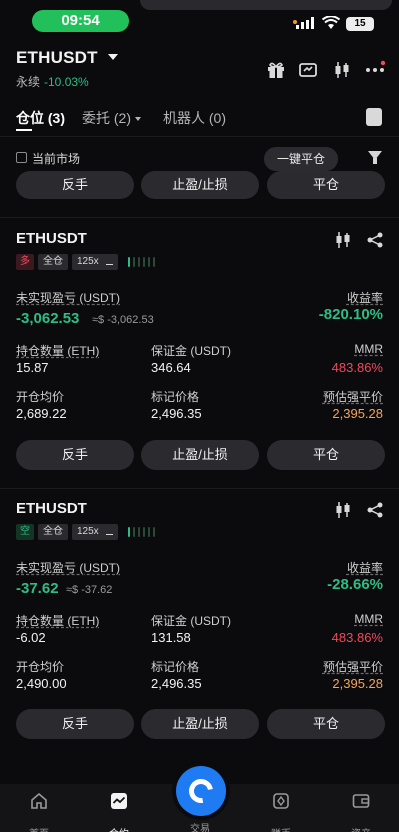  What do you see at coordinates (106, 118) in the screenshot?
I see `tab-orders-label: 委托 (2)` at bounding box center [106, 118].